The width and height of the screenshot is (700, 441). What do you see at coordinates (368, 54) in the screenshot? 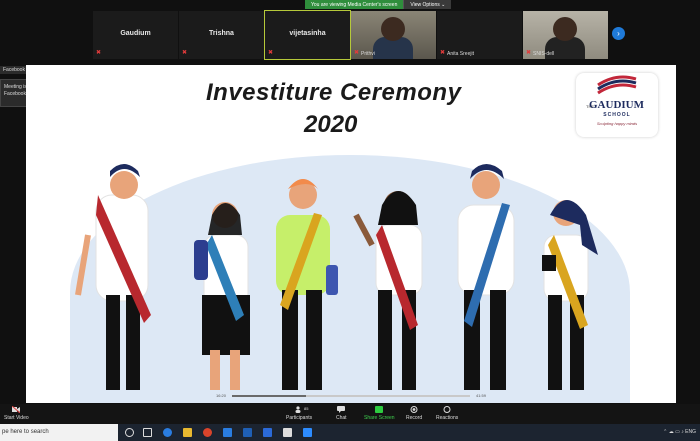
I see `participant-name: Prithvi` at bounding box center [368, 54].